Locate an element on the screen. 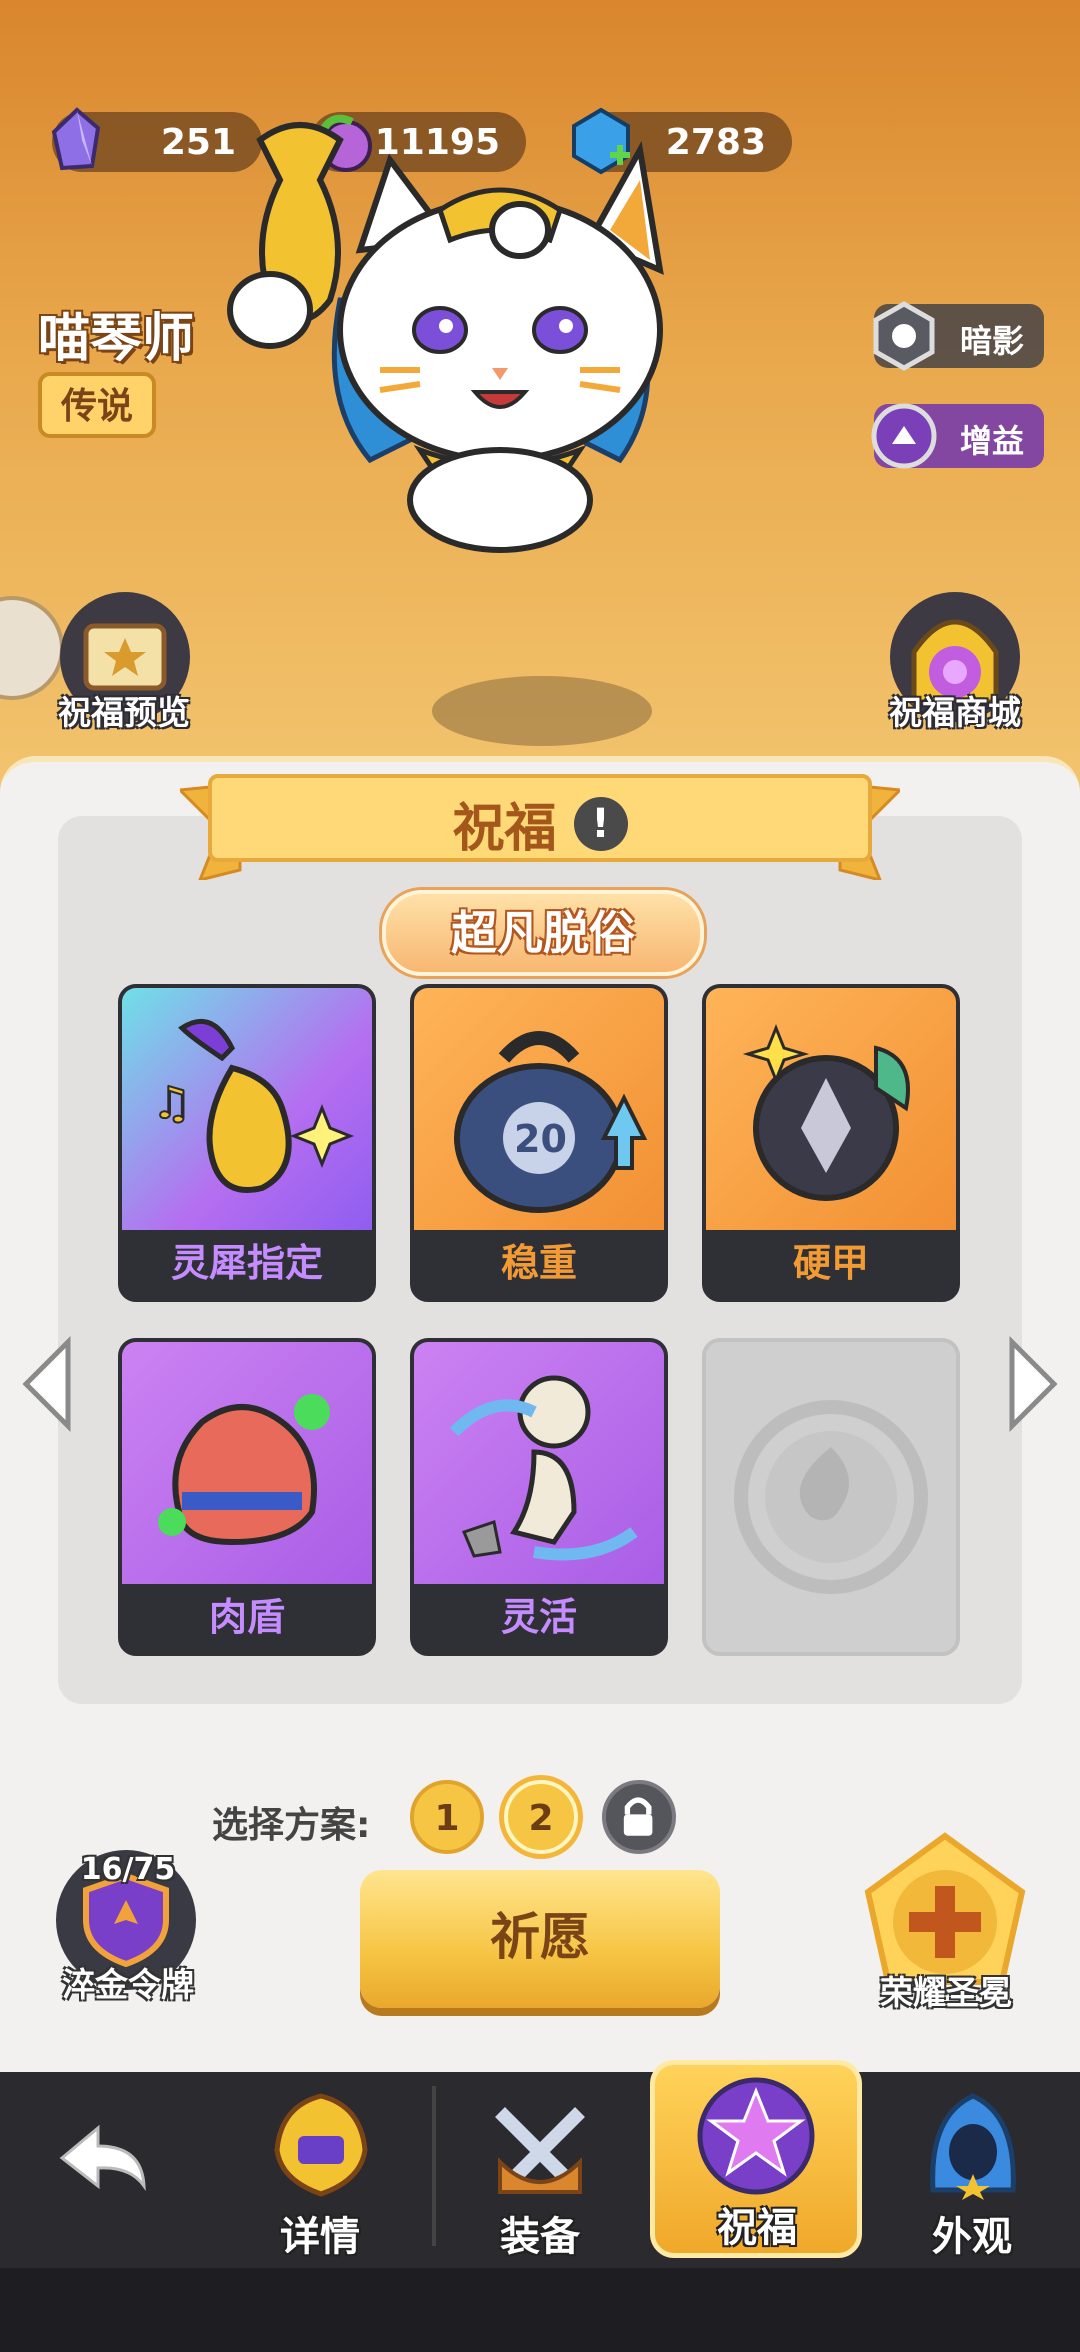 The image size is (1080, 2352). dodge-icon is located at coordinates (543, 1468).